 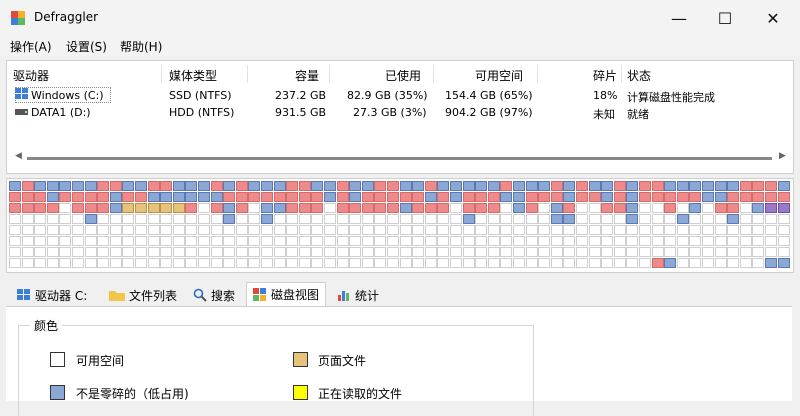 What do you see at coordinates (782, 156) in the screenshot?
I see `scroll-right-icon: ▶` at bounding box center [782, 156].